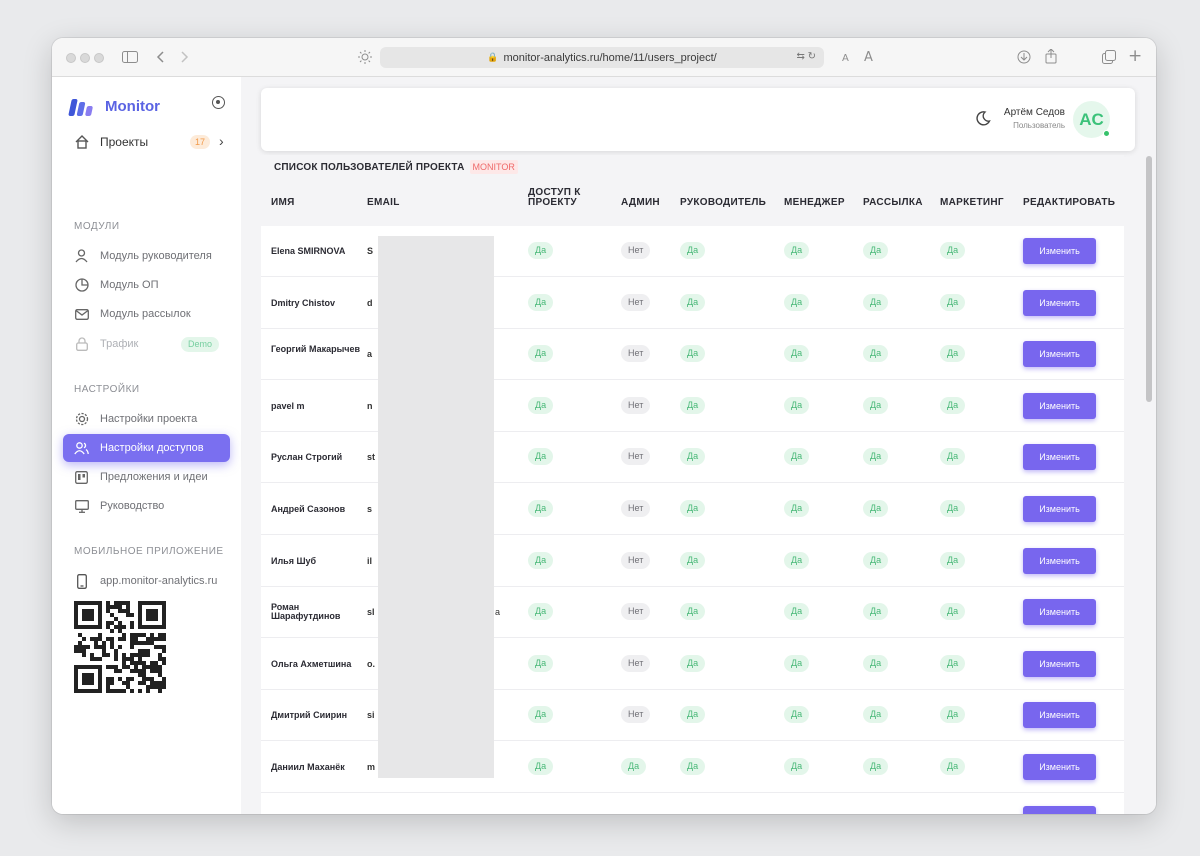 This screenshot has width=1200, height=856. What do you see at coordinates (99, 58) in the screenshot?
I see `zoom-window-button` at bounding box center [99, 58].